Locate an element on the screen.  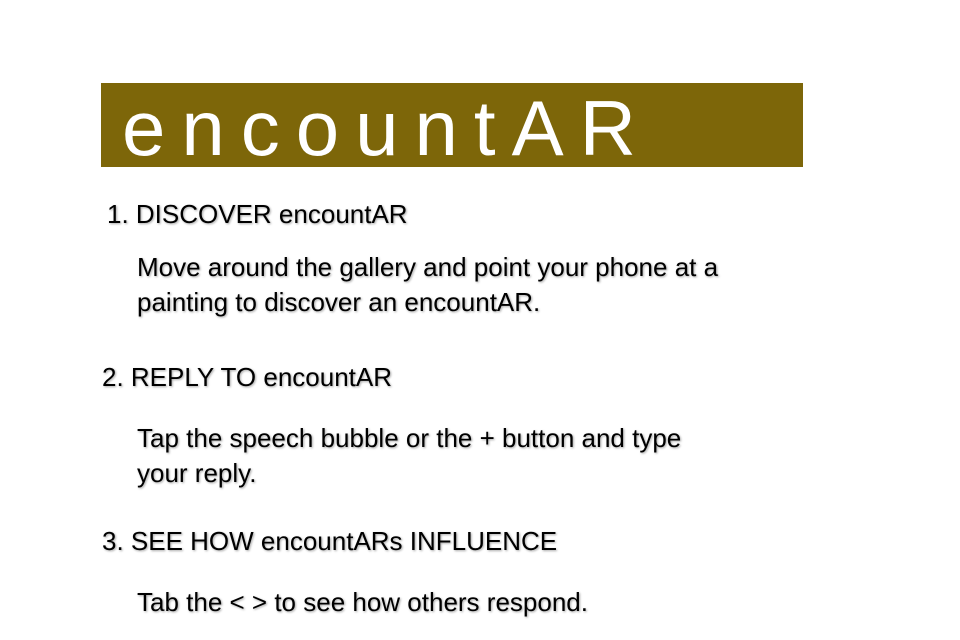
app-title: encountAR is located at coordinates (387, 128).